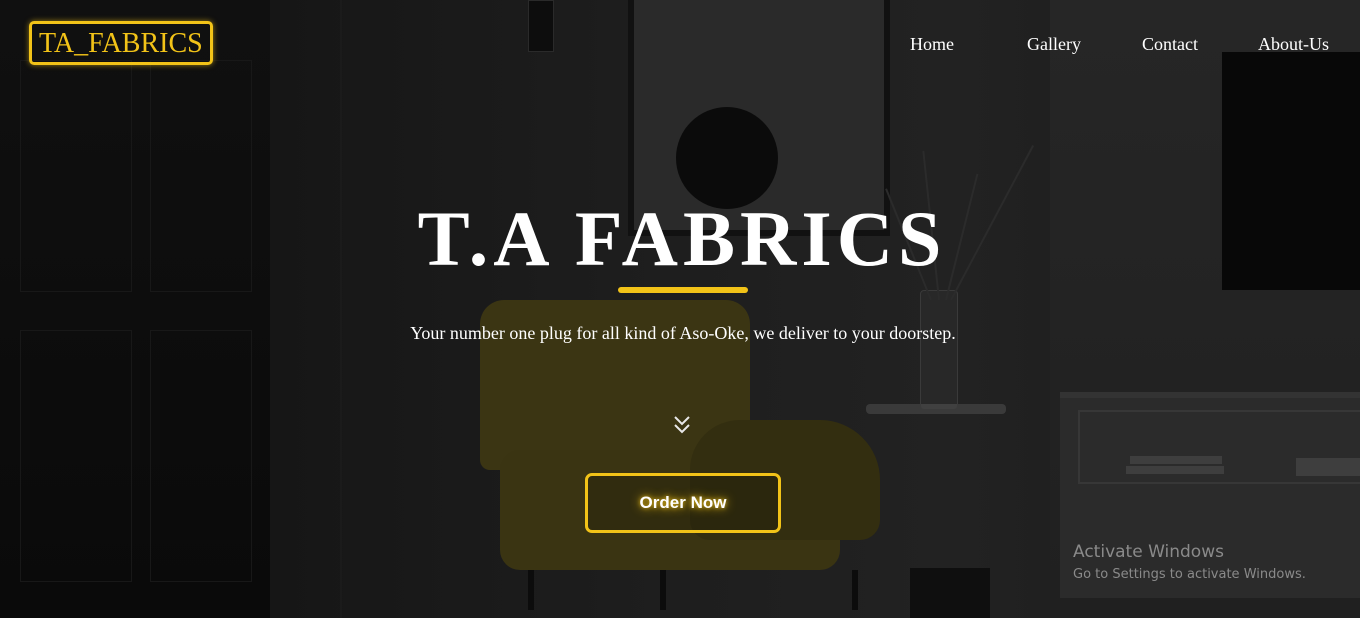 Image resolution: width=1360 pixels, height=618 pixels. I want to click on background-art-circle, so click(727, 158).